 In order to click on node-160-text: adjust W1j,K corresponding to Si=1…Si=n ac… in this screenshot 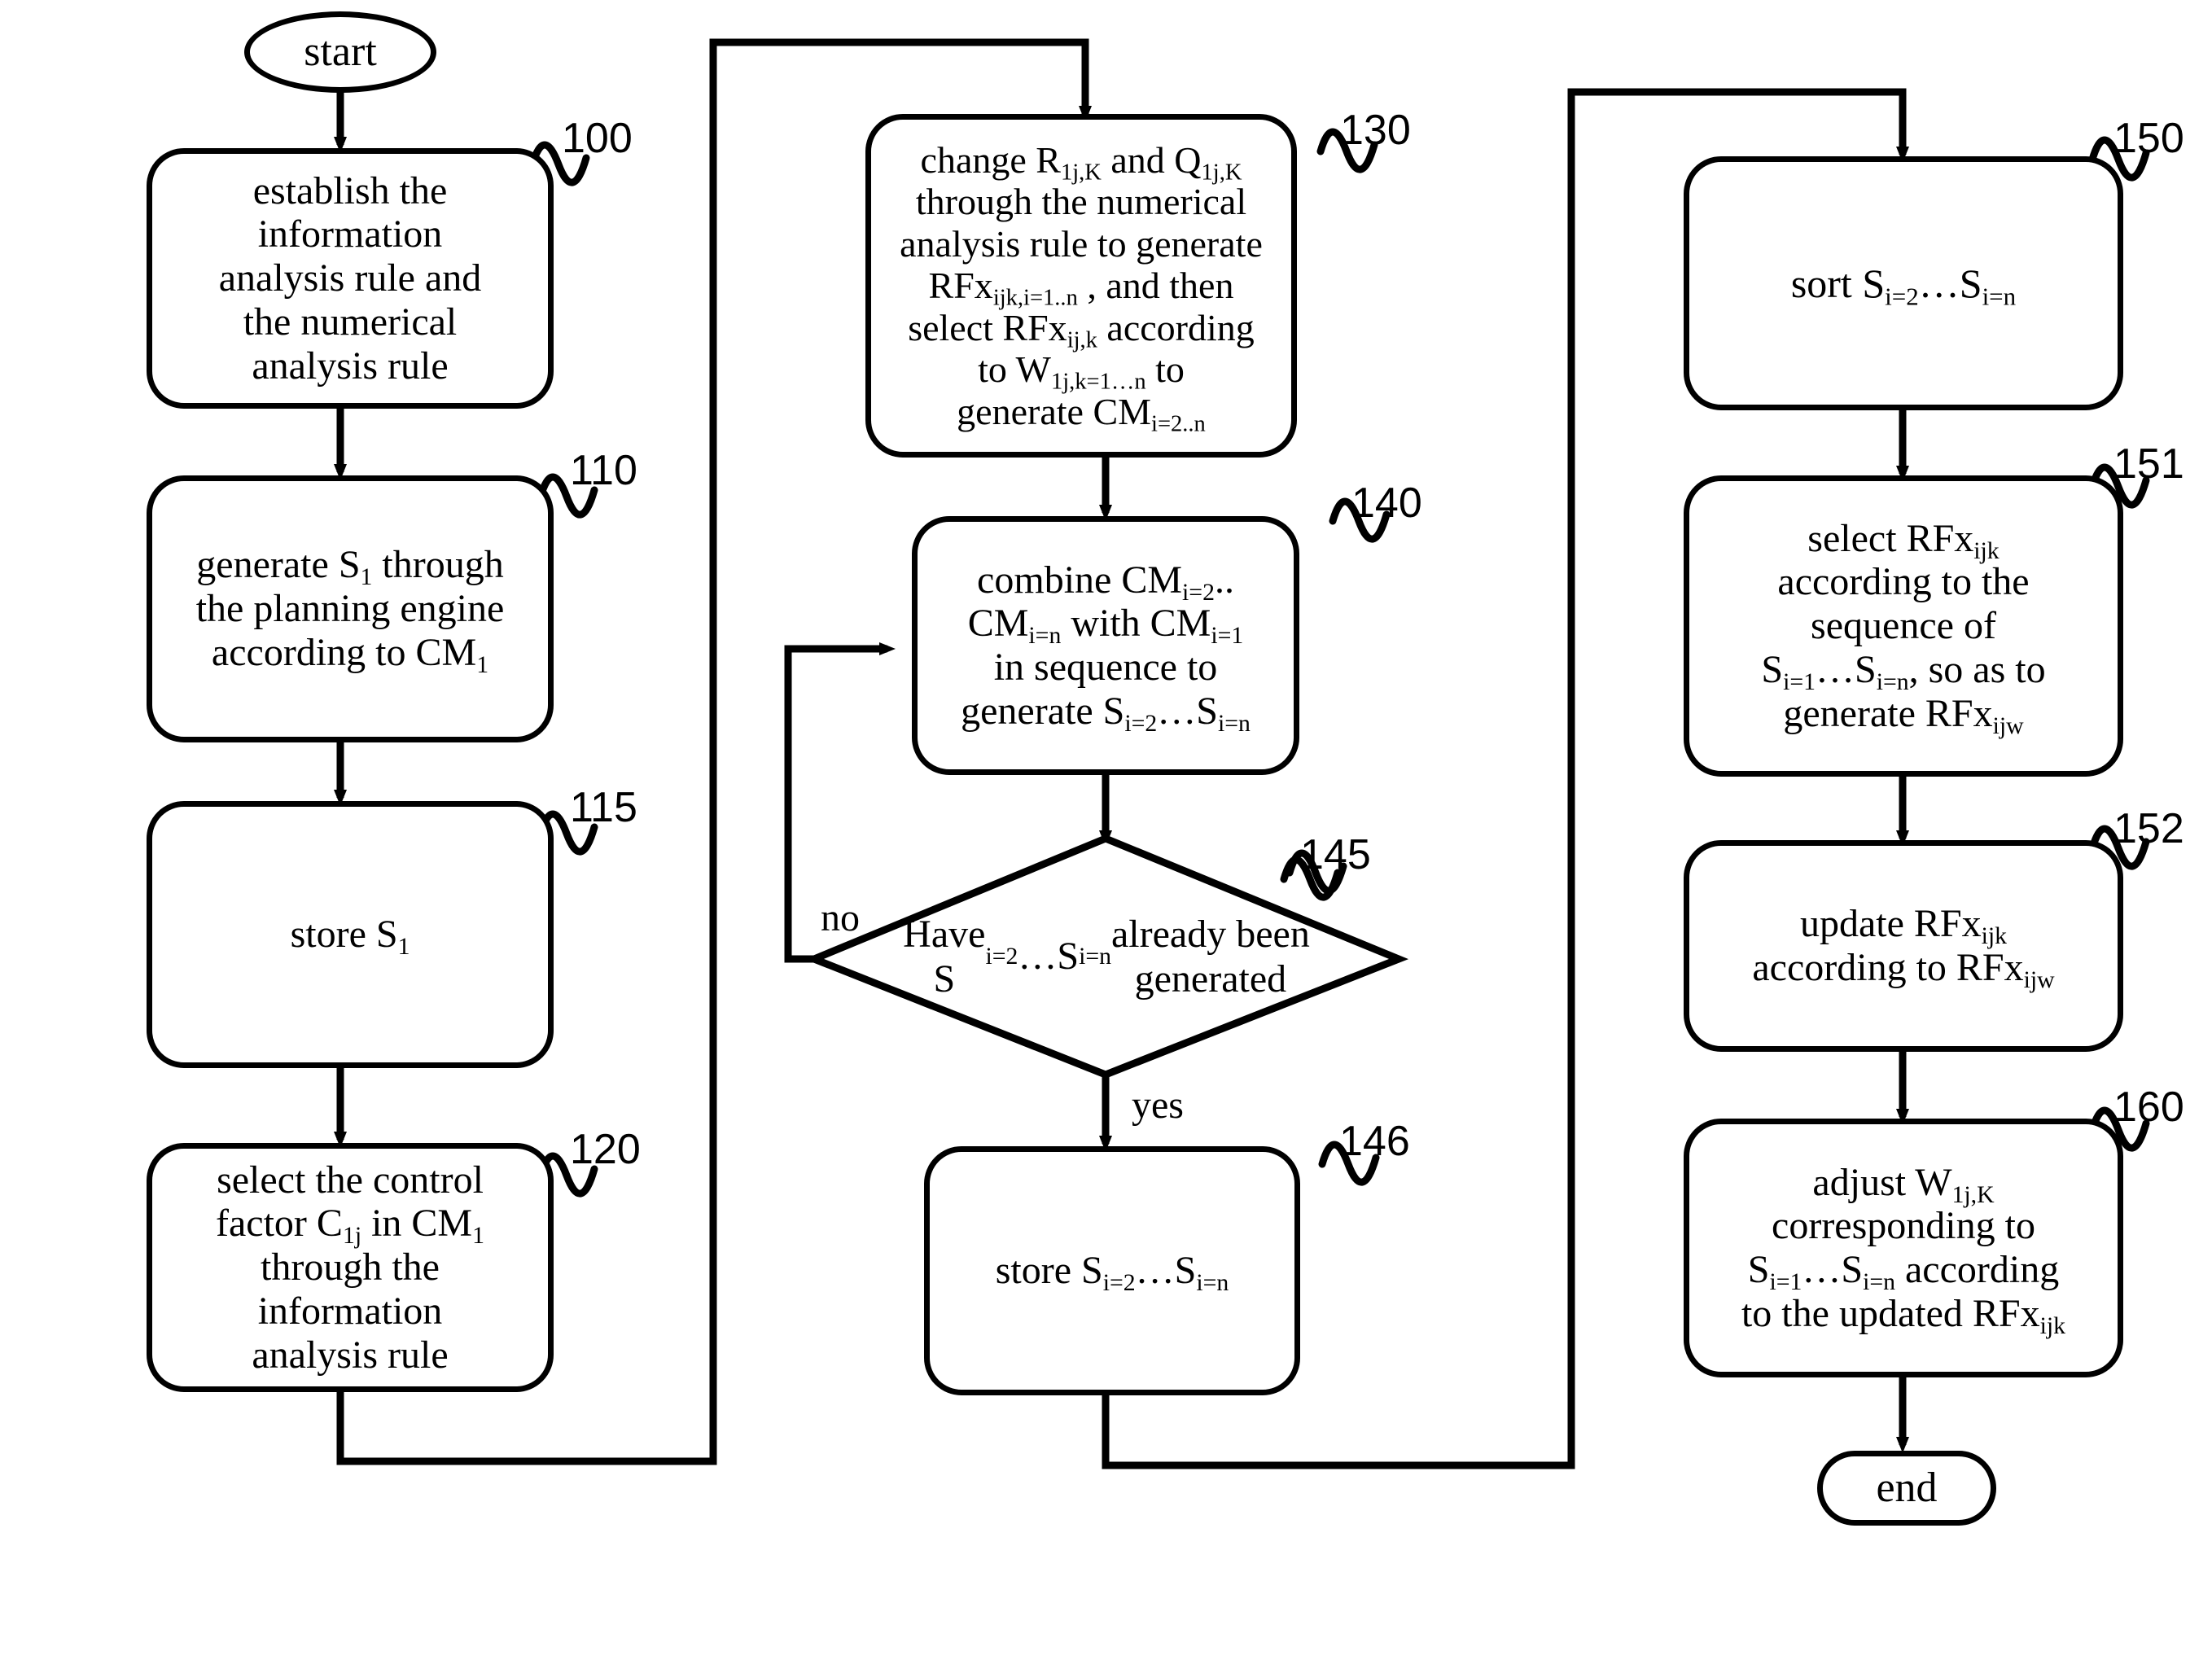, I will do `click(1903, 1249)`.